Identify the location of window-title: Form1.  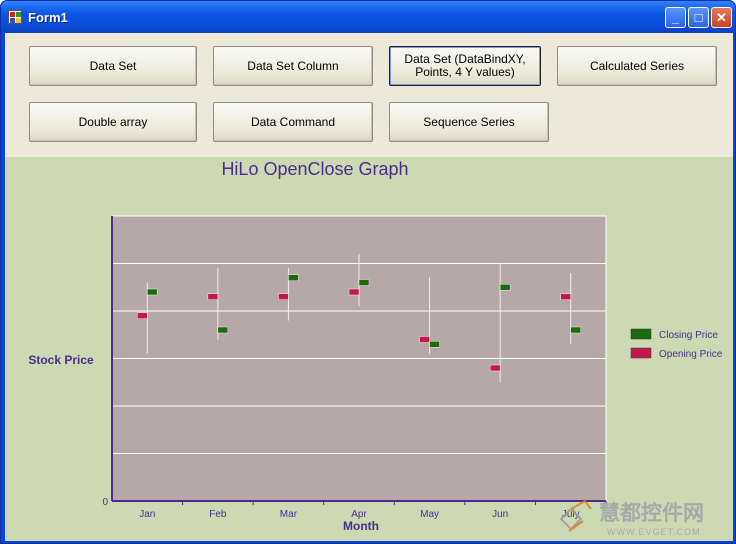
(48, 17).